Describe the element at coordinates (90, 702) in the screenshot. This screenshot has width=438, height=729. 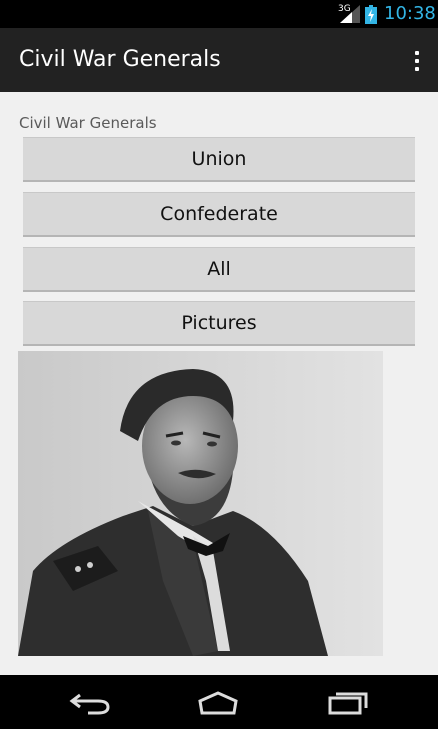
I see `back-icon` at that location.